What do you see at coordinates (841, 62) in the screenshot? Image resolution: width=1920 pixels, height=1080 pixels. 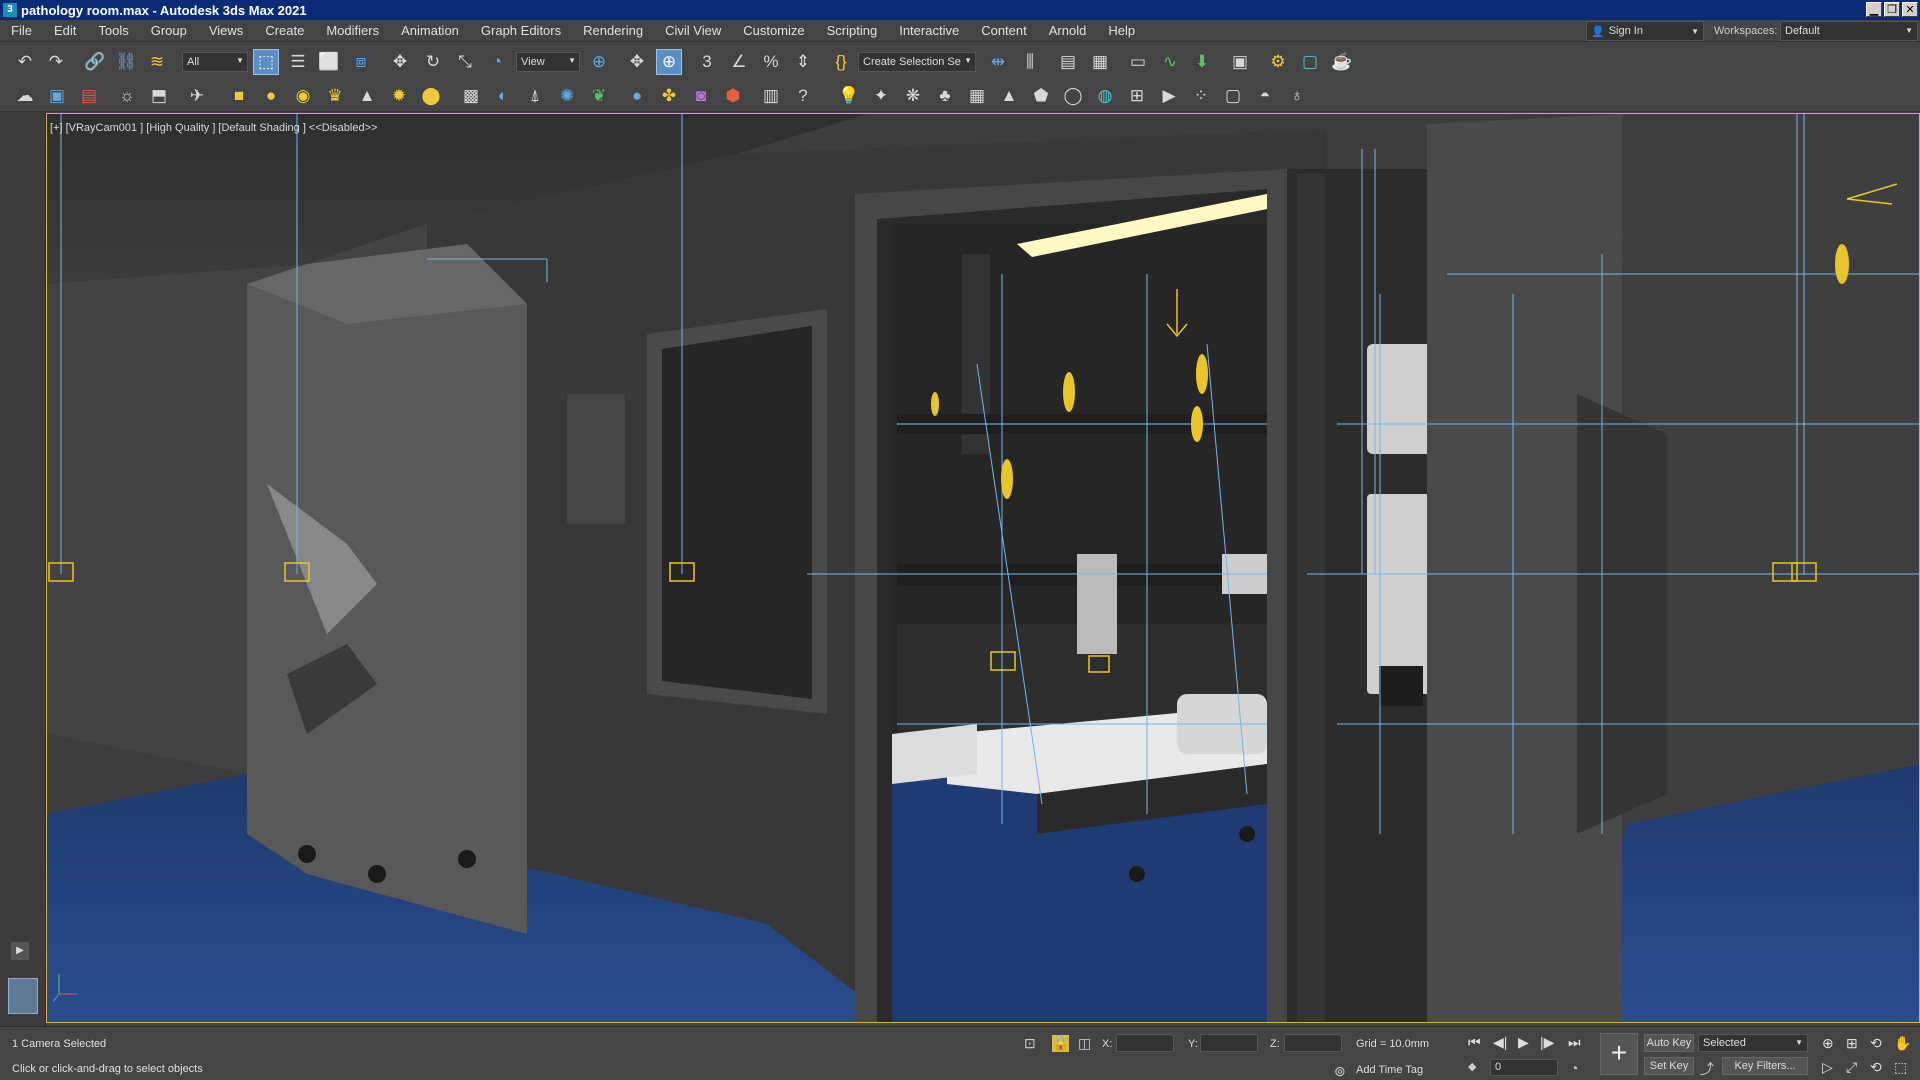 I see `edit-named-selection-icon: {}` at bounding box center [841, 62].